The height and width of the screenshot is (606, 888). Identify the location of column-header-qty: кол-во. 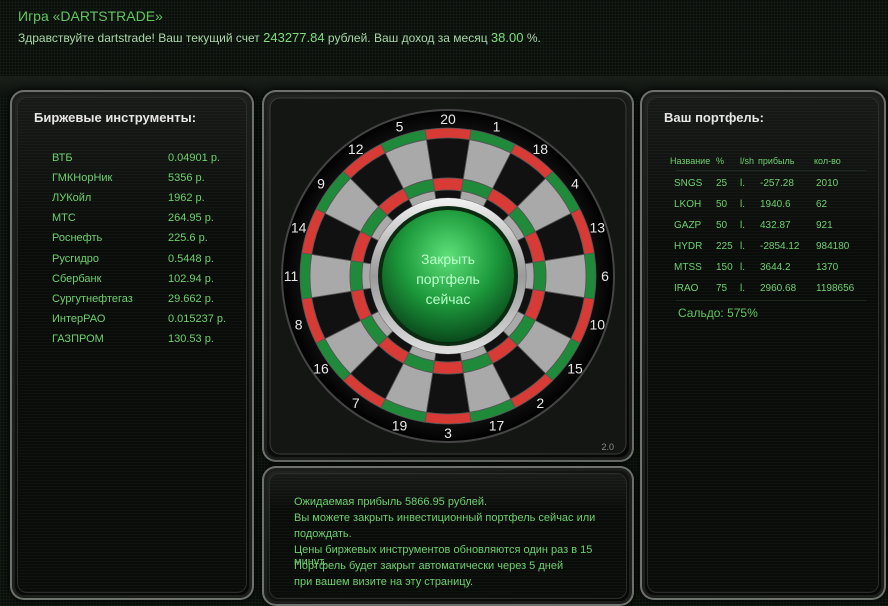
(827, 161).